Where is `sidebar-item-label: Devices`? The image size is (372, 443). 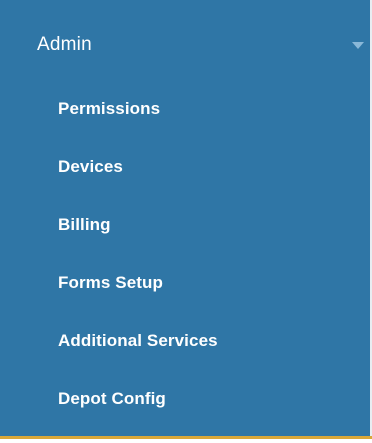
sidebar-item-label: Devices is located at coordinates (90, 166).